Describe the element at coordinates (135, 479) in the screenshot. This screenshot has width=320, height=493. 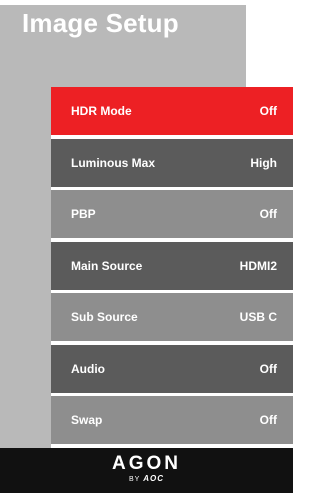
I see `logo-by-text: BY` at that location.